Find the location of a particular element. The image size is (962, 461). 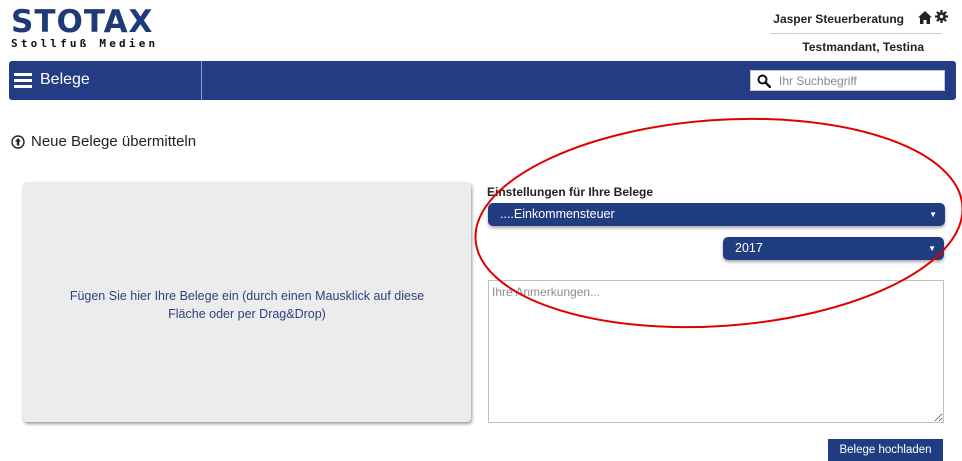

brand-logo: STOTAX Stollfuß Medien is located at coordinates (84, 28).